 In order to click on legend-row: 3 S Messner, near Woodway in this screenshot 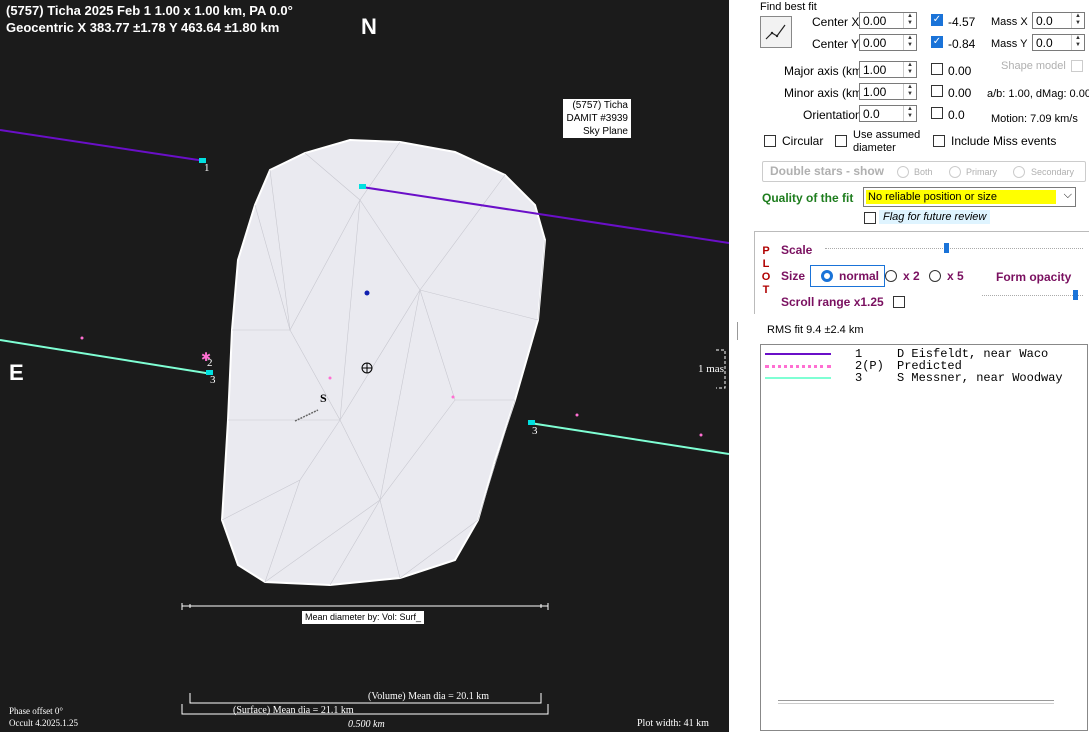, I will do `click(924, 378)`.